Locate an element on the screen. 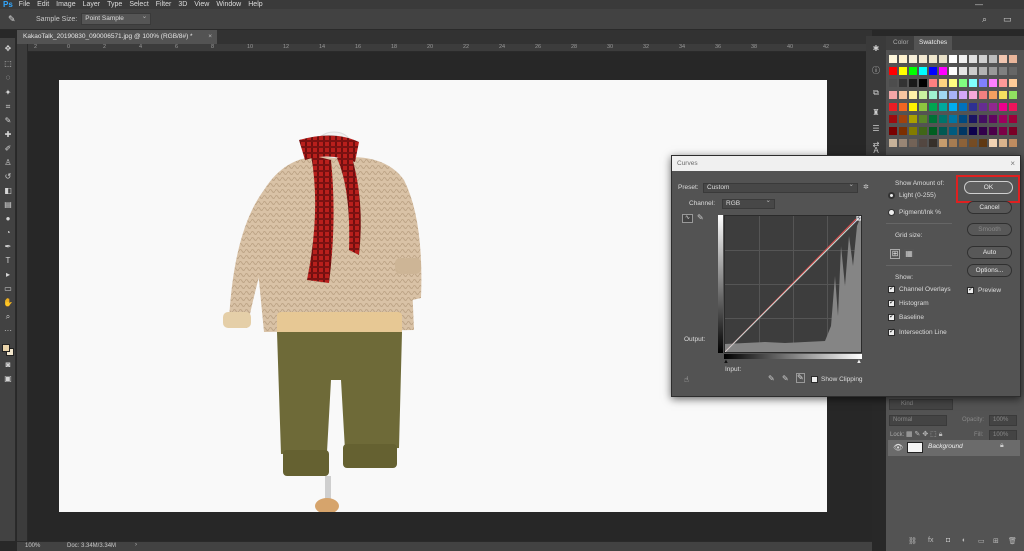  blend-mode-select: Normal is located at coordinates (918, 420).